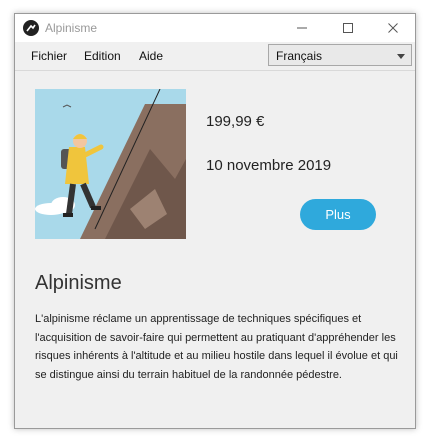  I want to click on title-bar: Alpinisme, so click(215, 28).